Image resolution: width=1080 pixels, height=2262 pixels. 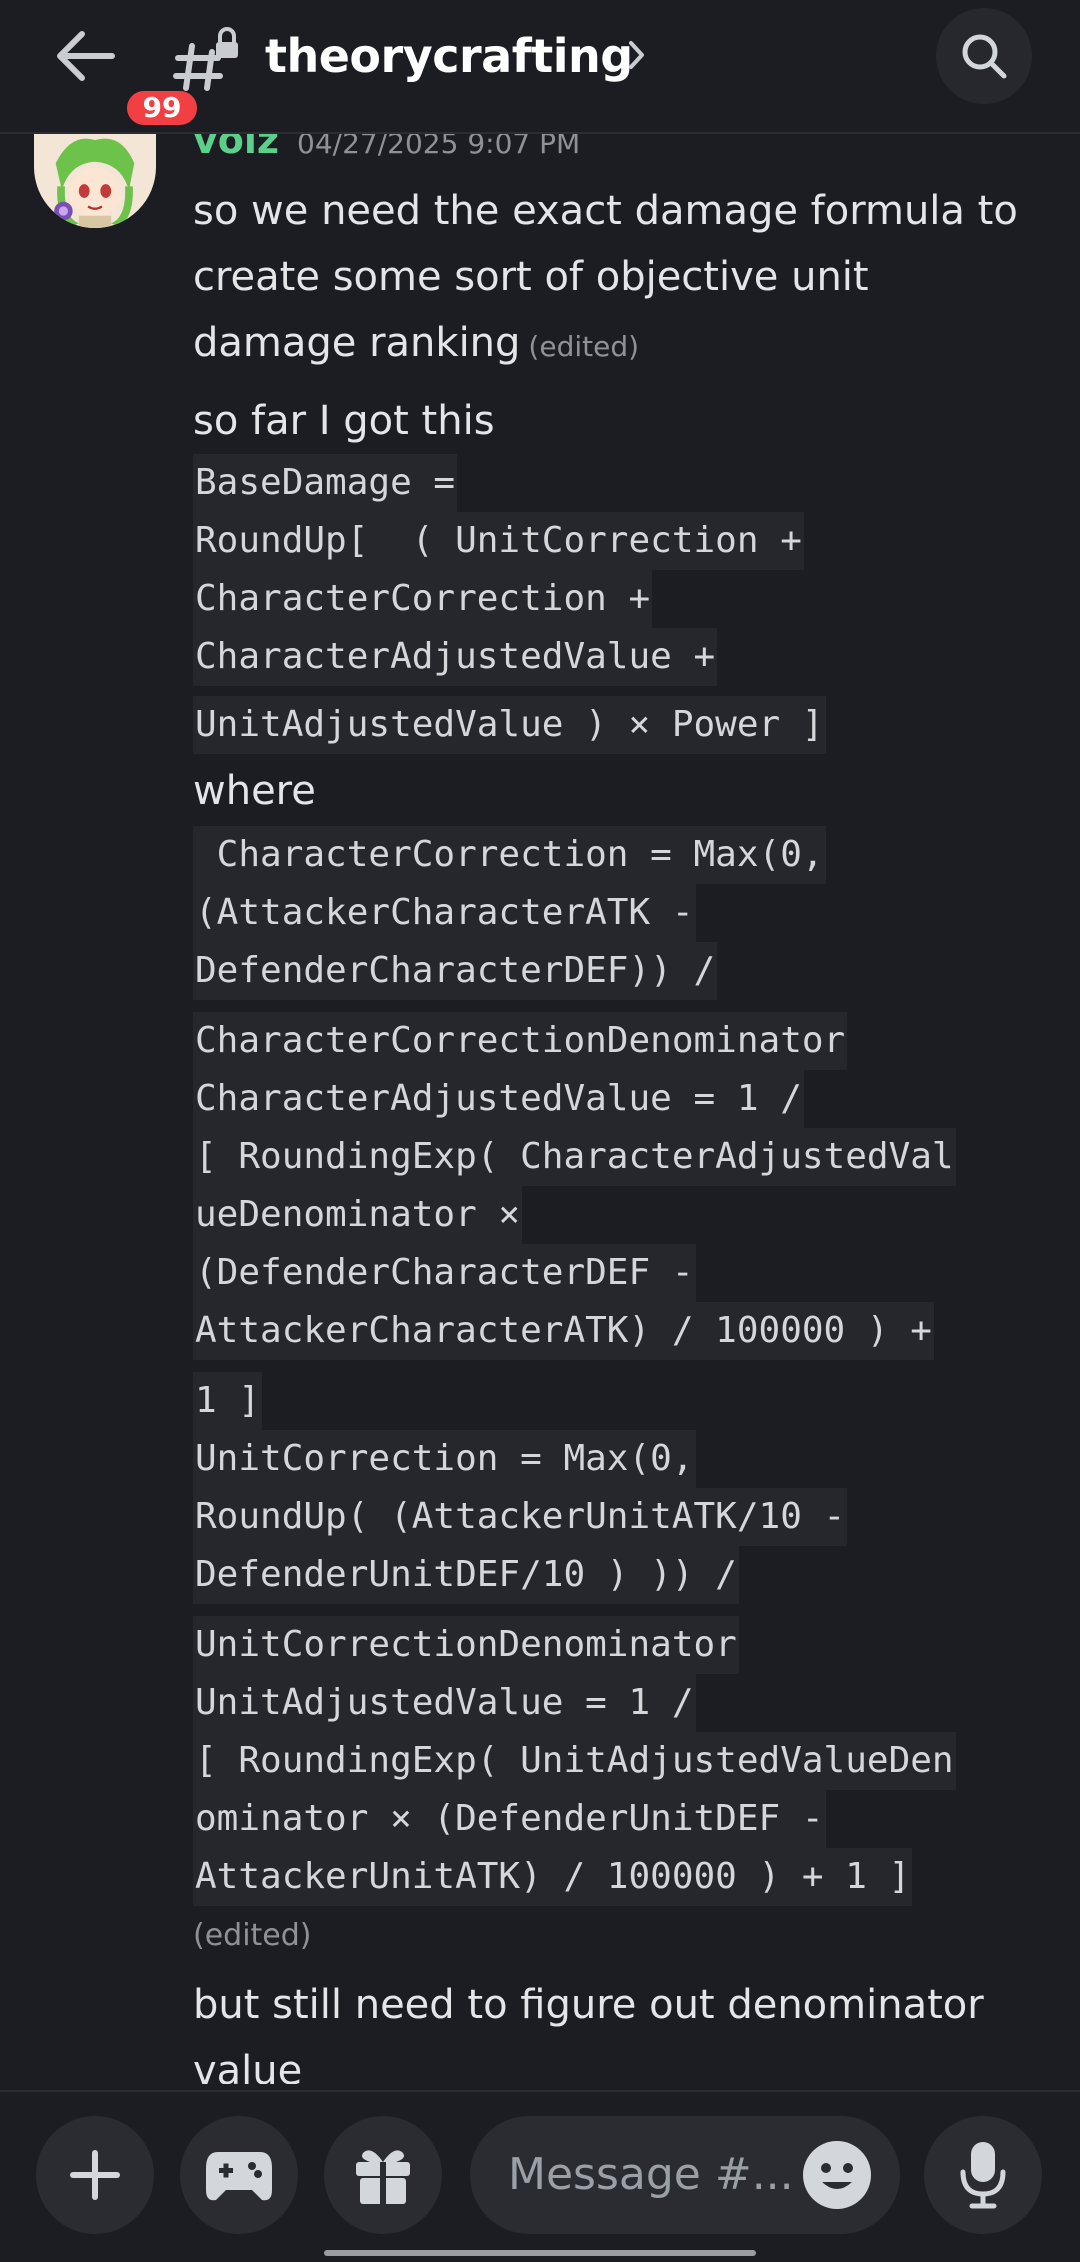 I want to click on microphone-icon, so click(x=983, y=2175).